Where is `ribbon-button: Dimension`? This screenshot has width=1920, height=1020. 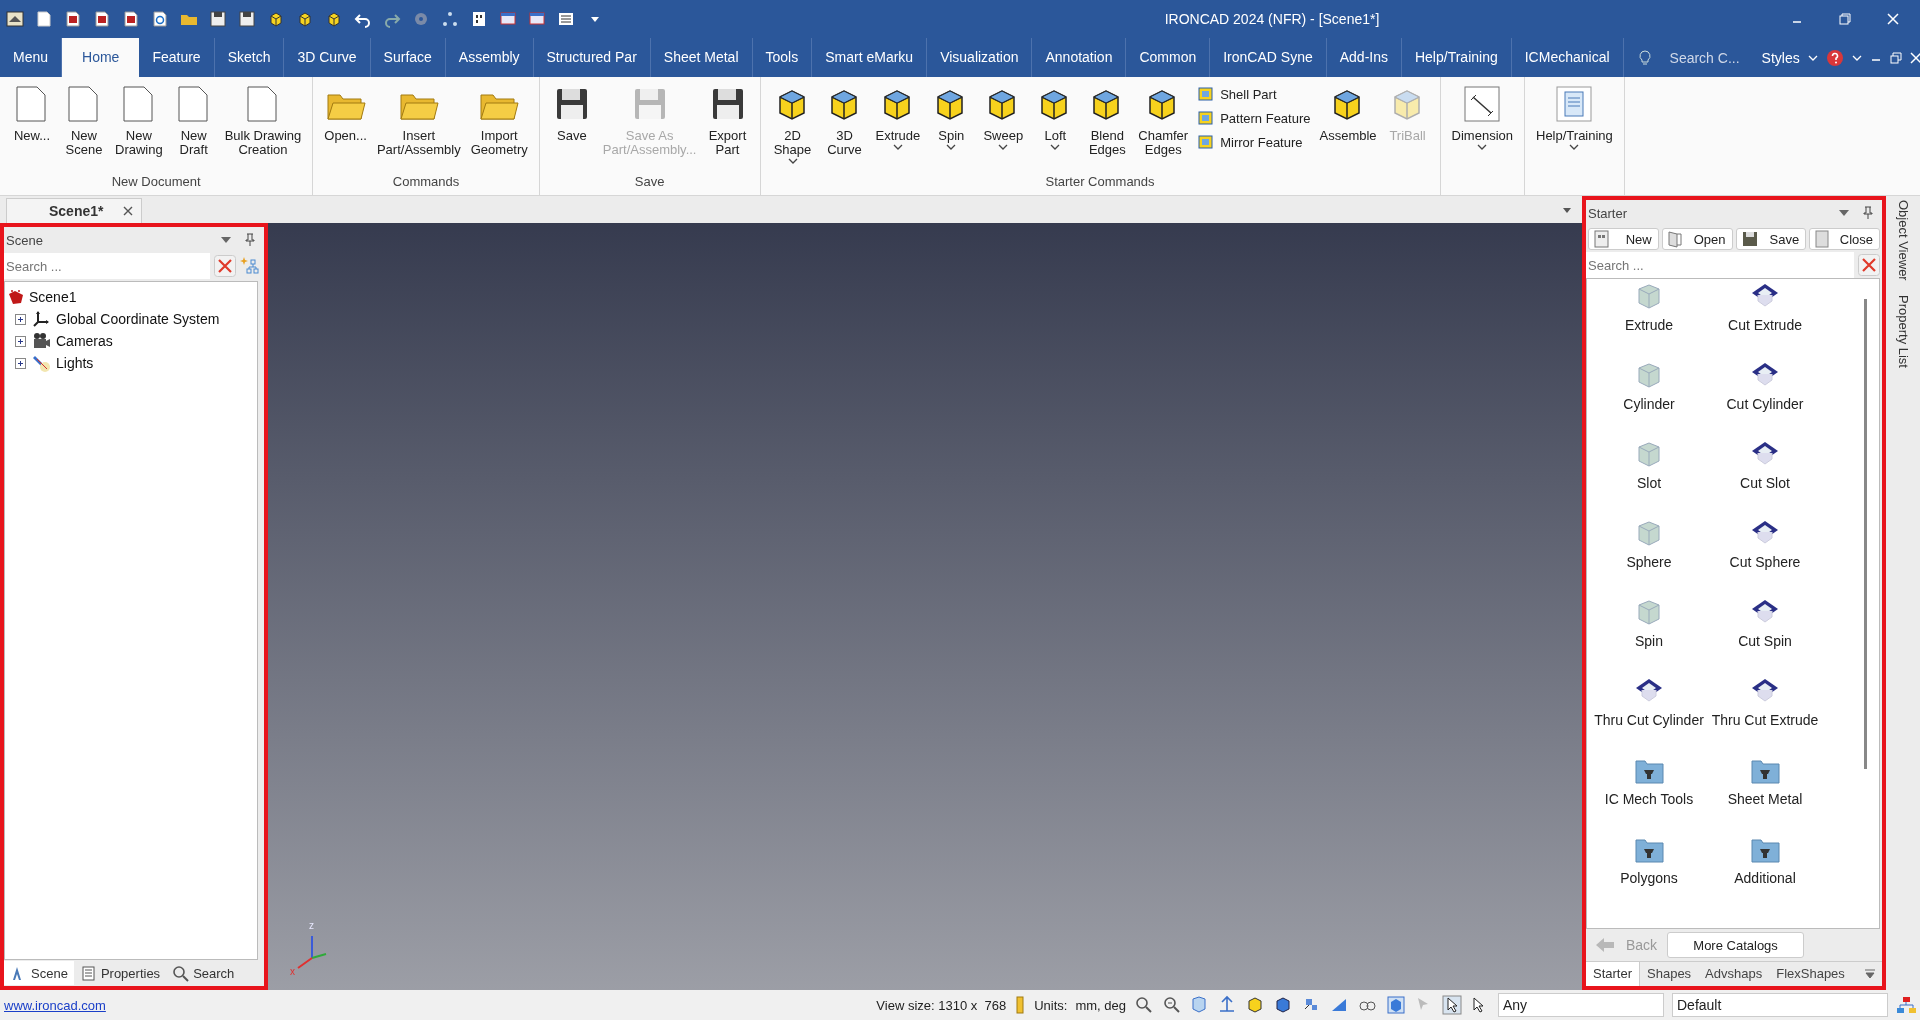 ribbon-button: Dimension is located at coordinates (1482, 117).